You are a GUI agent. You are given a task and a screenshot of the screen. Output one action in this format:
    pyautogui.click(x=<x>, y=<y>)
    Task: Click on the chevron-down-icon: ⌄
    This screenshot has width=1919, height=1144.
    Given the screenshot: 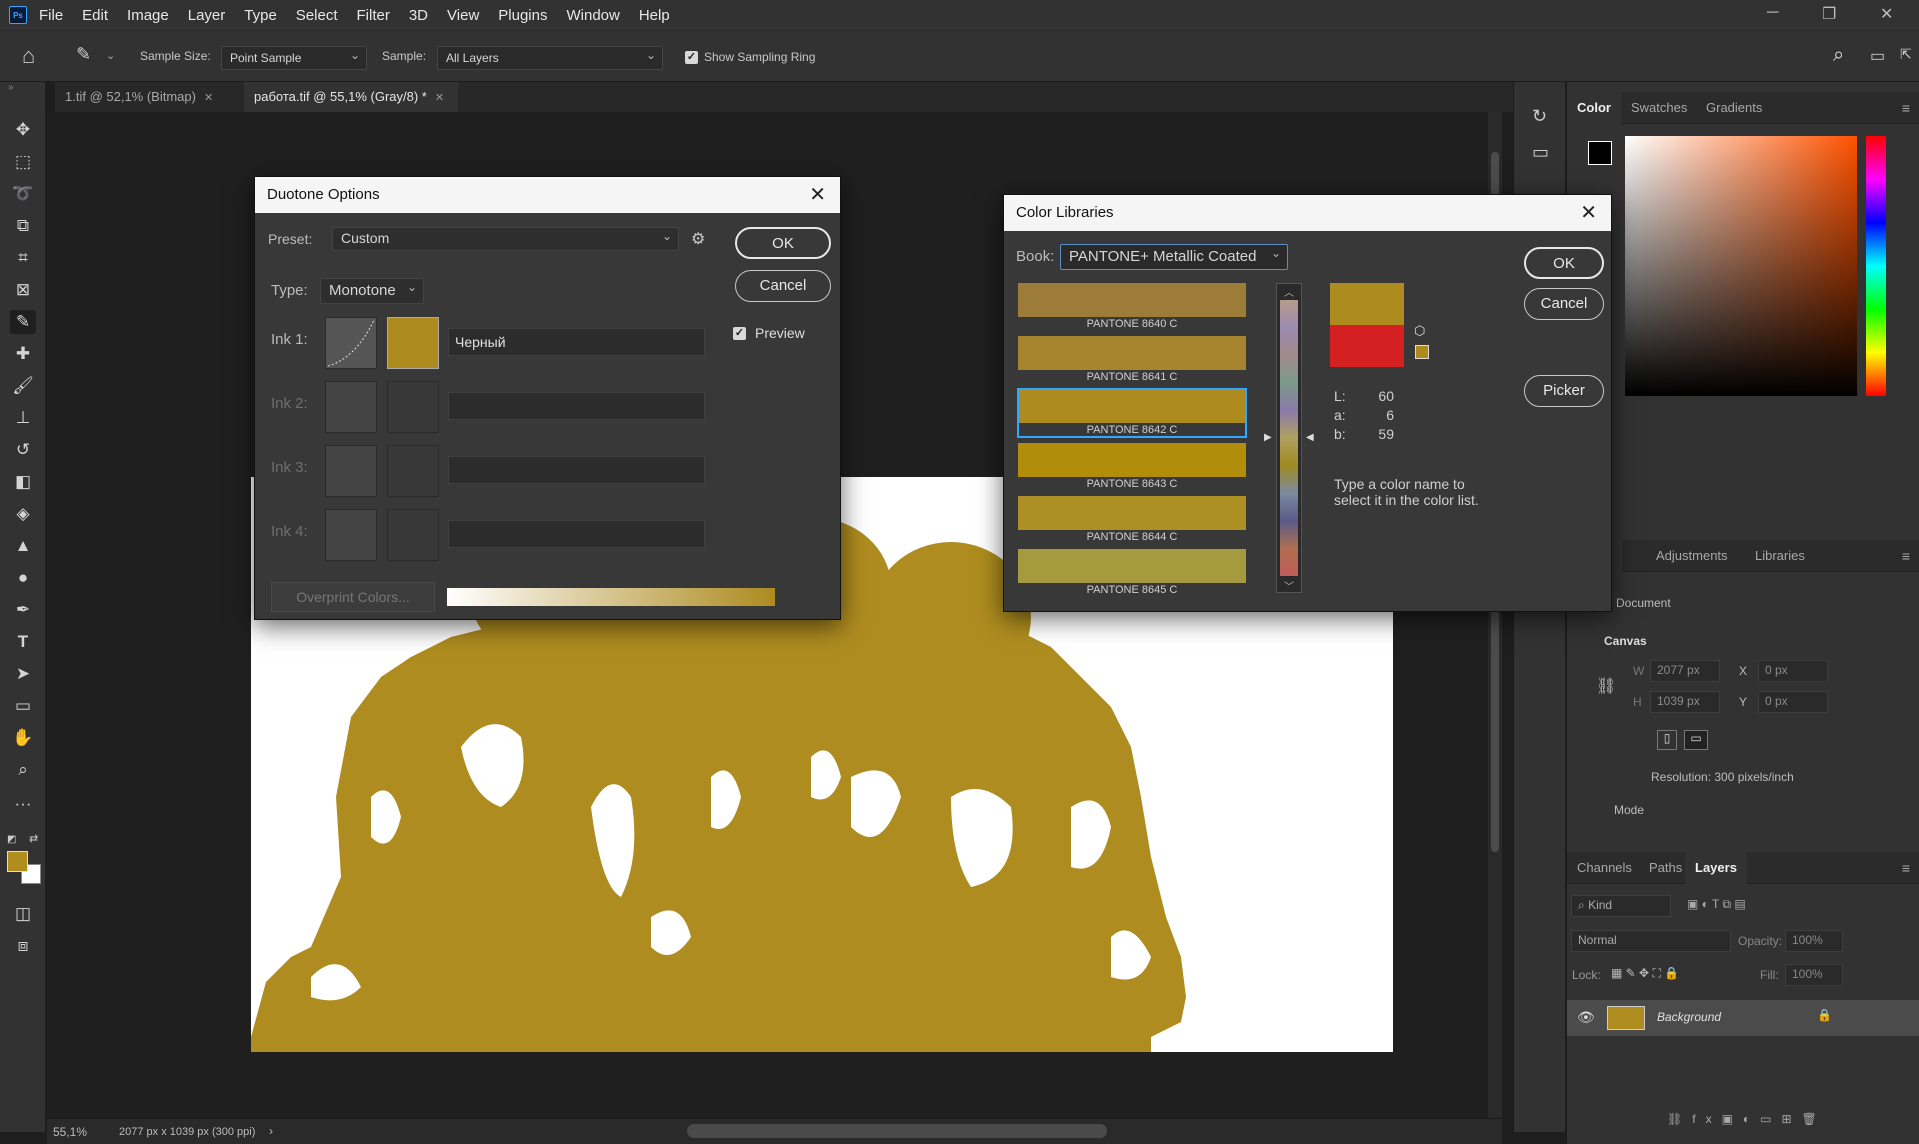 What is the action you would take?
    pyautogui.click(x=110, y=55)
    